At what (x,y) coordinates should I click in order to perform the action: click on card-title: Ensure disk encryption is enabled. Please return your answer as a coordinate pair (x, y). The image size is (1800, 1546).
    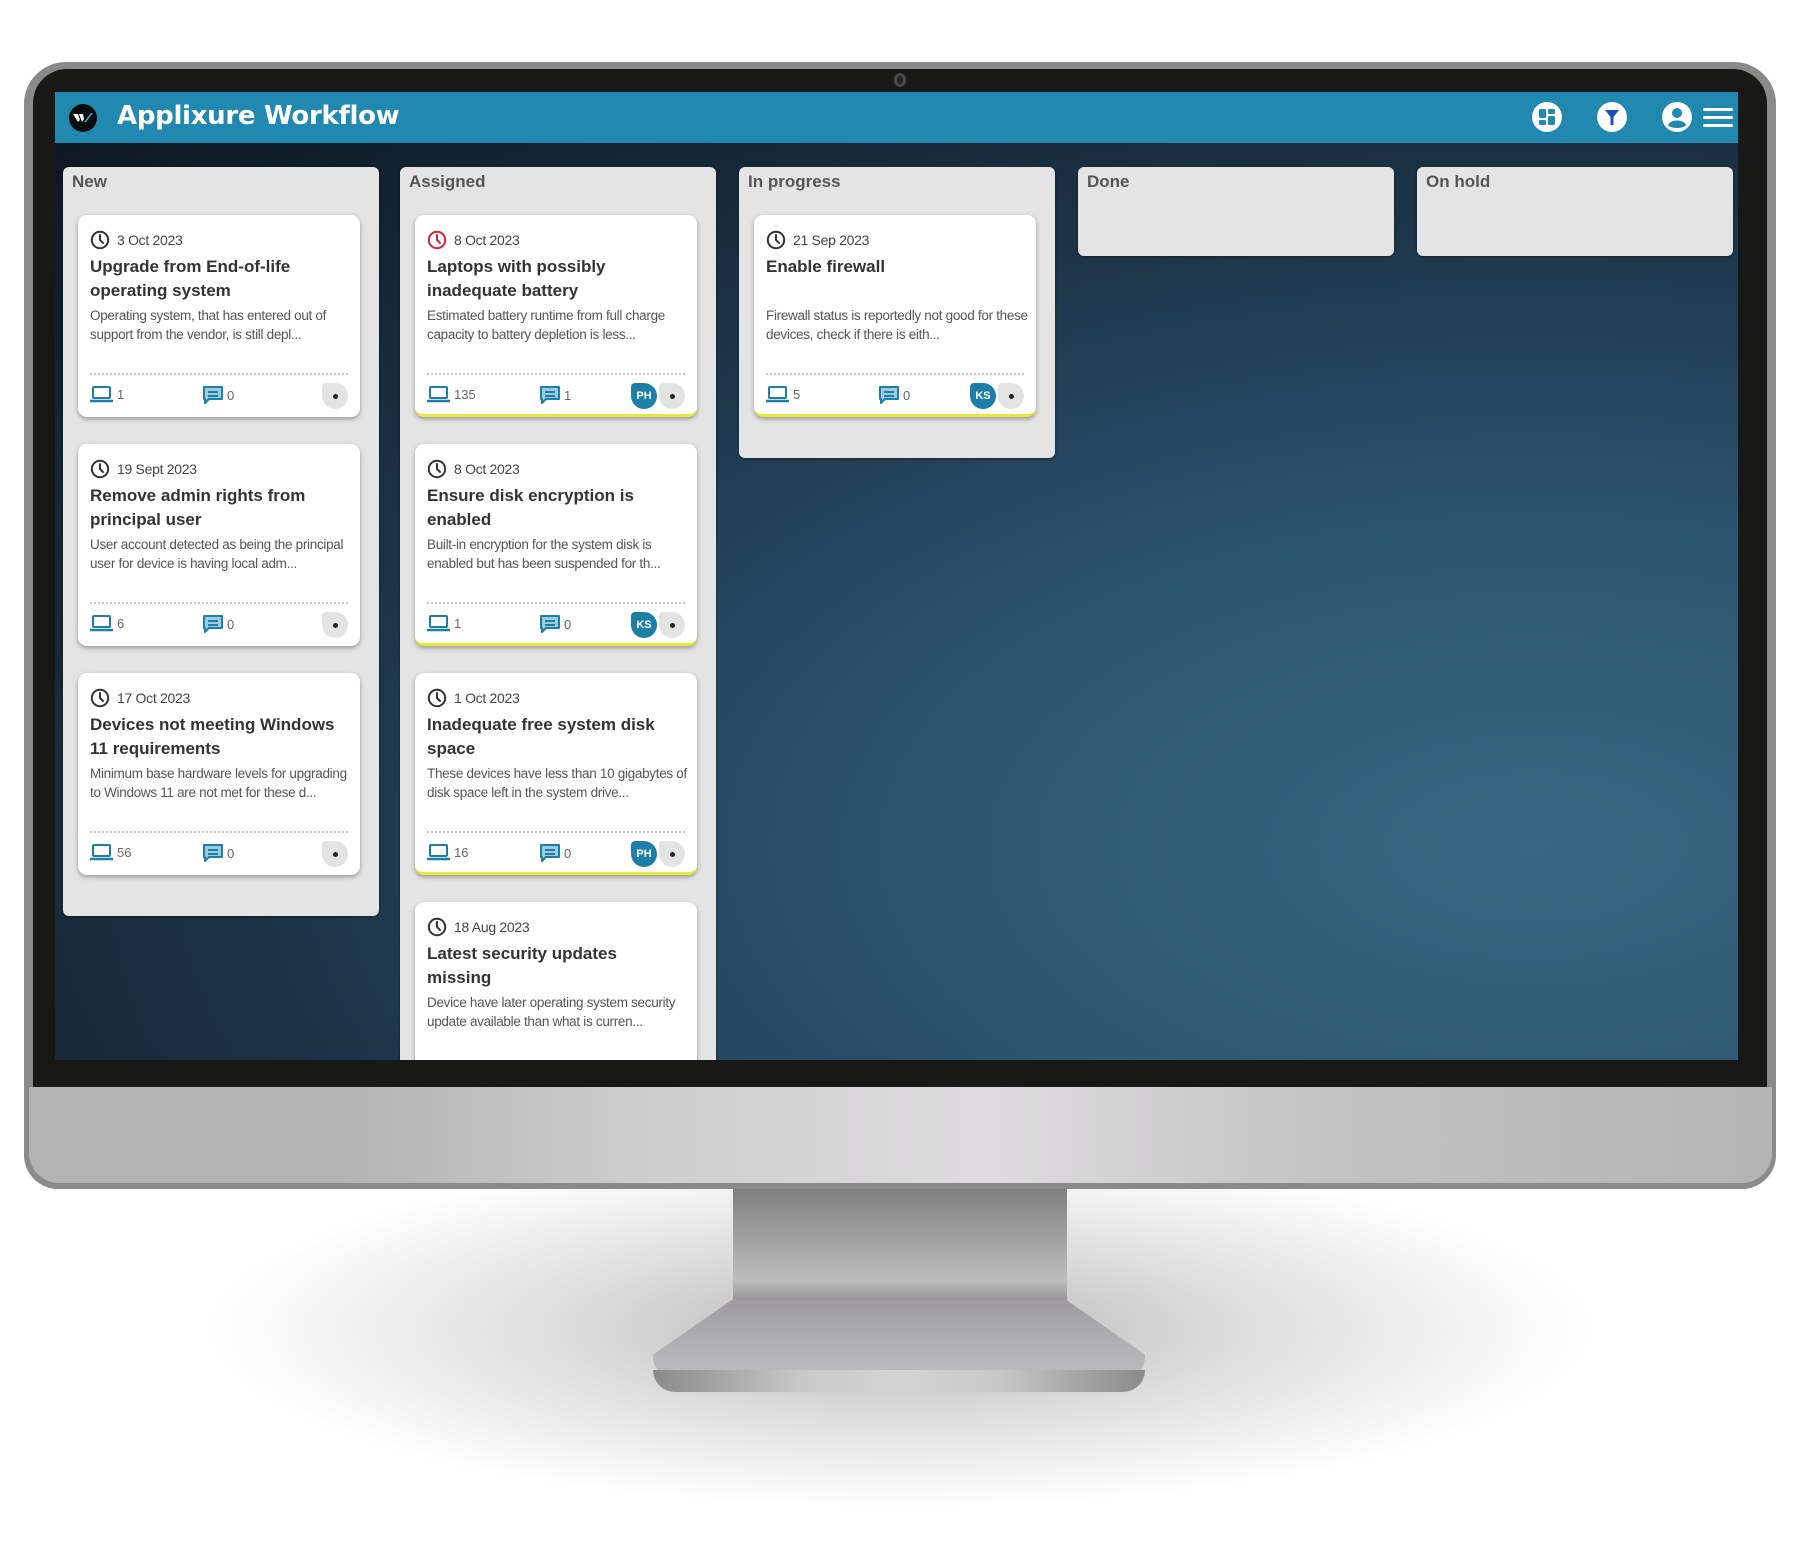
    Looking at the image, I should click on (530, 507).